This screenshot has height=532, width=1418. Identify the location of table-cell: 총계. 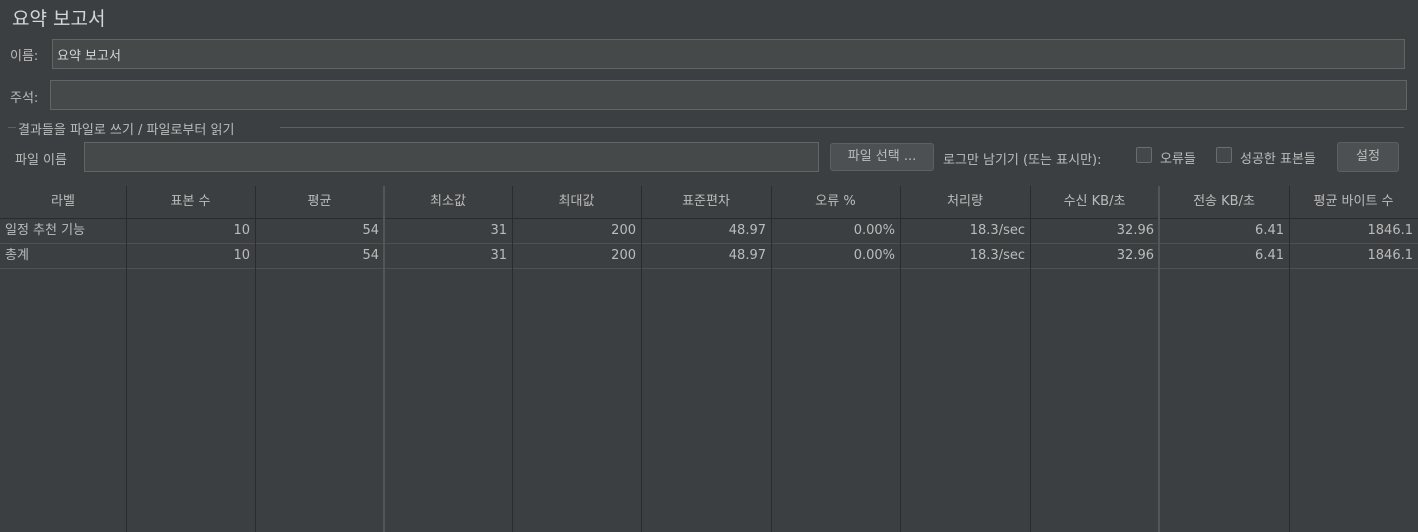
(63, 256).